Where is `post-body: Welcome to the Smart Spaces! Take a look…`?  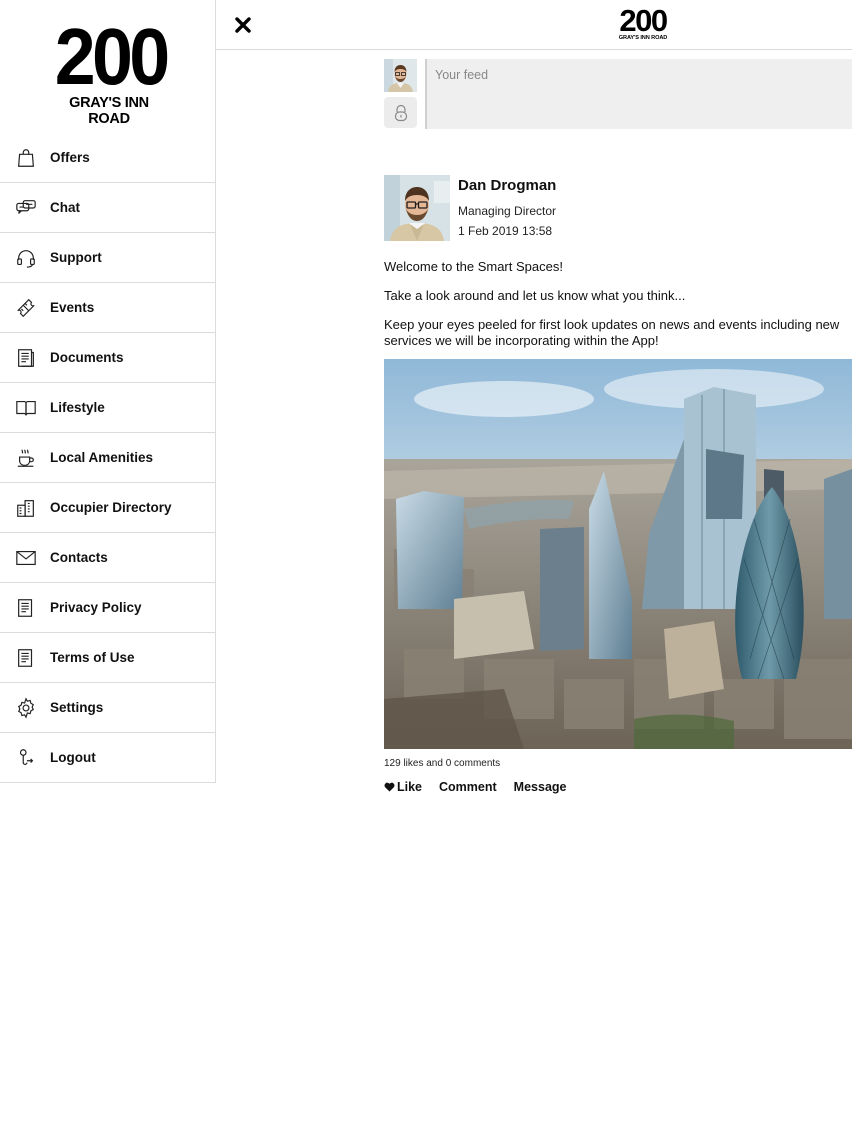 post-body: Welcome to the Smart Spaces! Take a look… is located at coordinates (618, 310).